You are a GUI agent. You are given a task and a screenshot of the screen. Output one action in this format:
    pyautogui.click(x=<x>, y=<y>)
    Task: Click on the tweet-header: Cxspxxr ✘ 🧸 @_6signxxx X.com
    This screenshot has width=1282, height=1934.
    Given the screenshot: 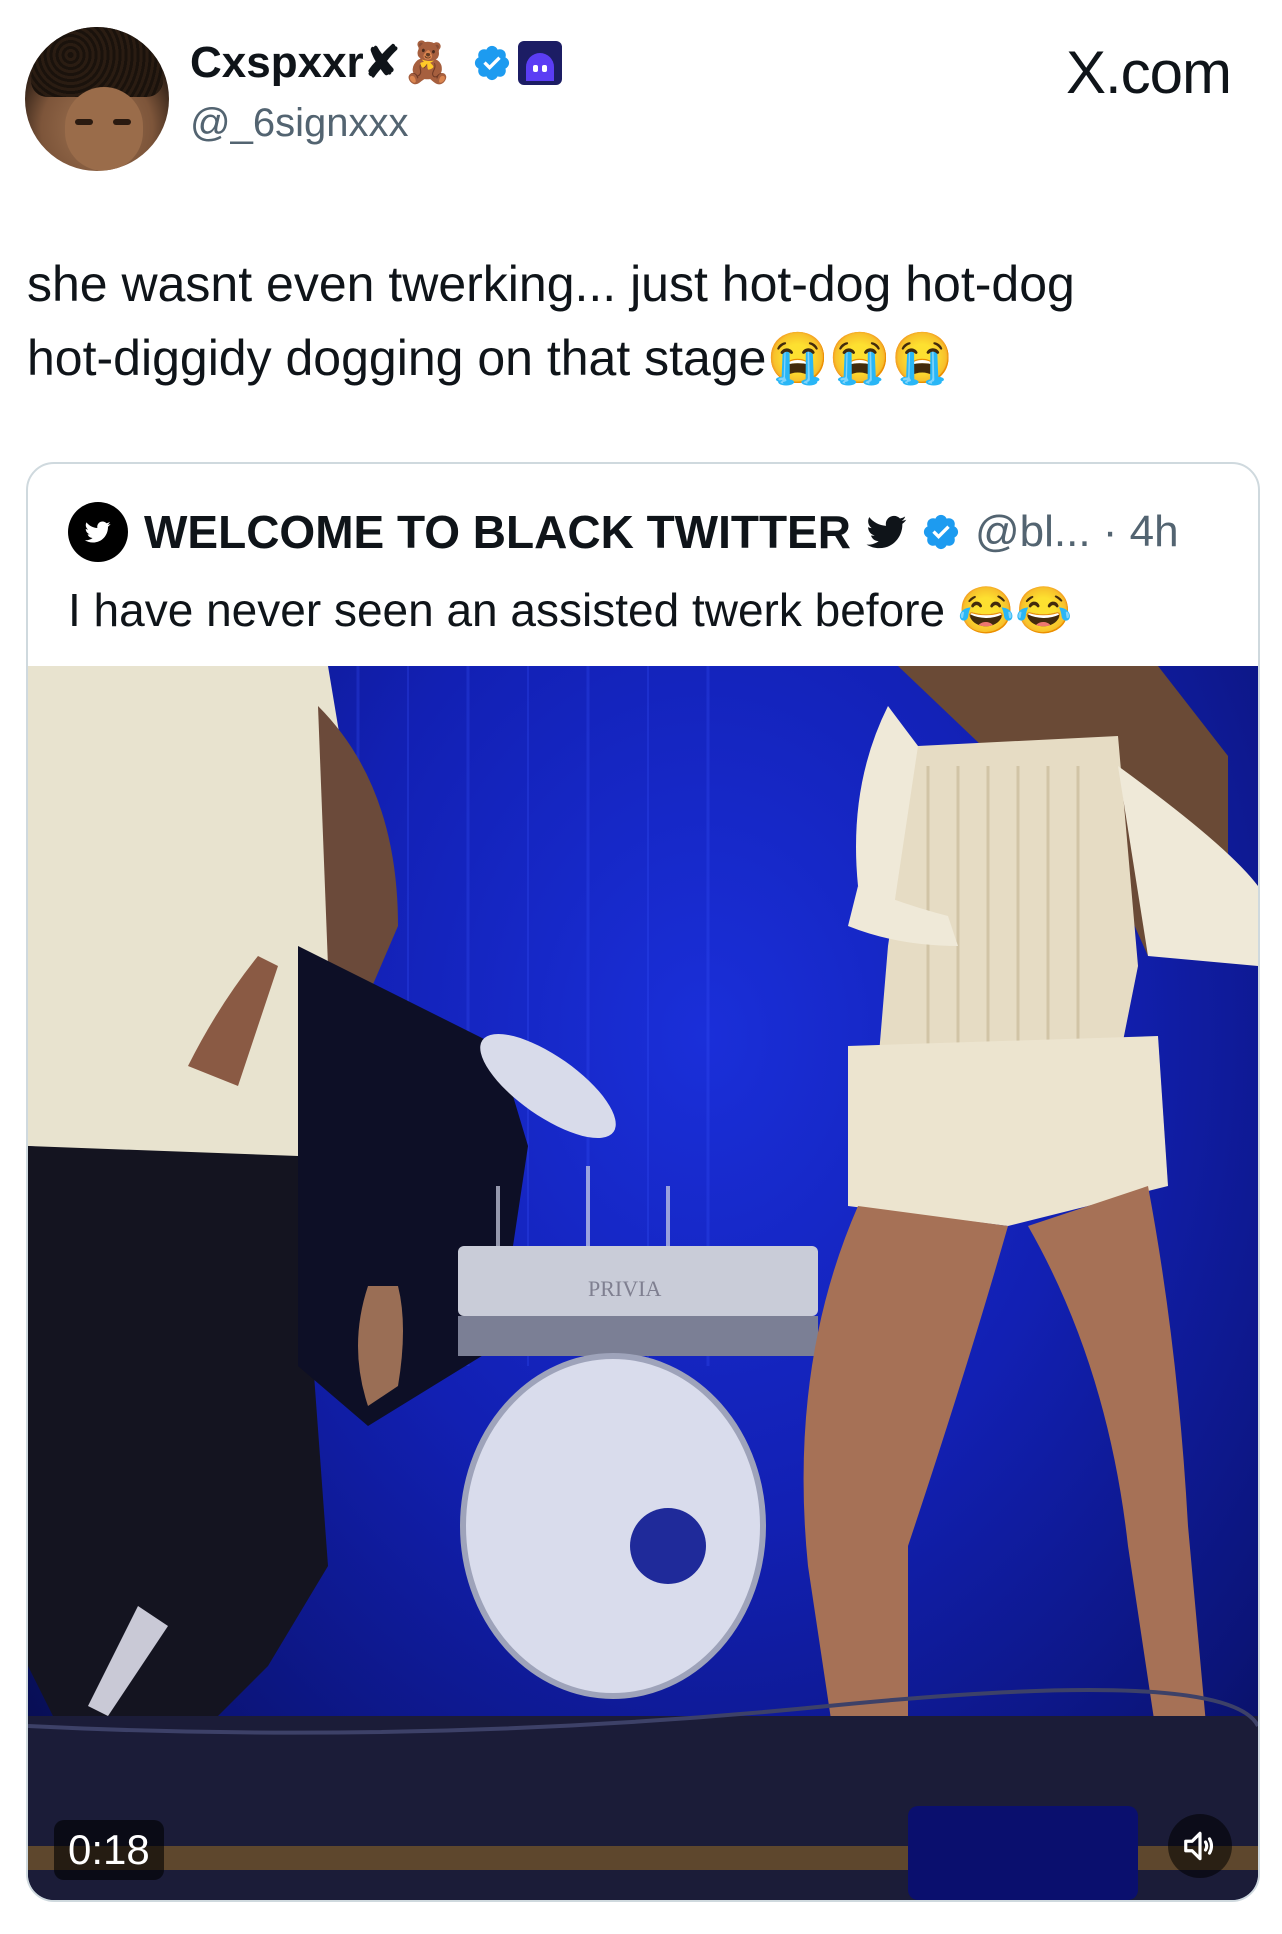 What is the action you would take?
    pyautogui.click(x=641, y=100)
    